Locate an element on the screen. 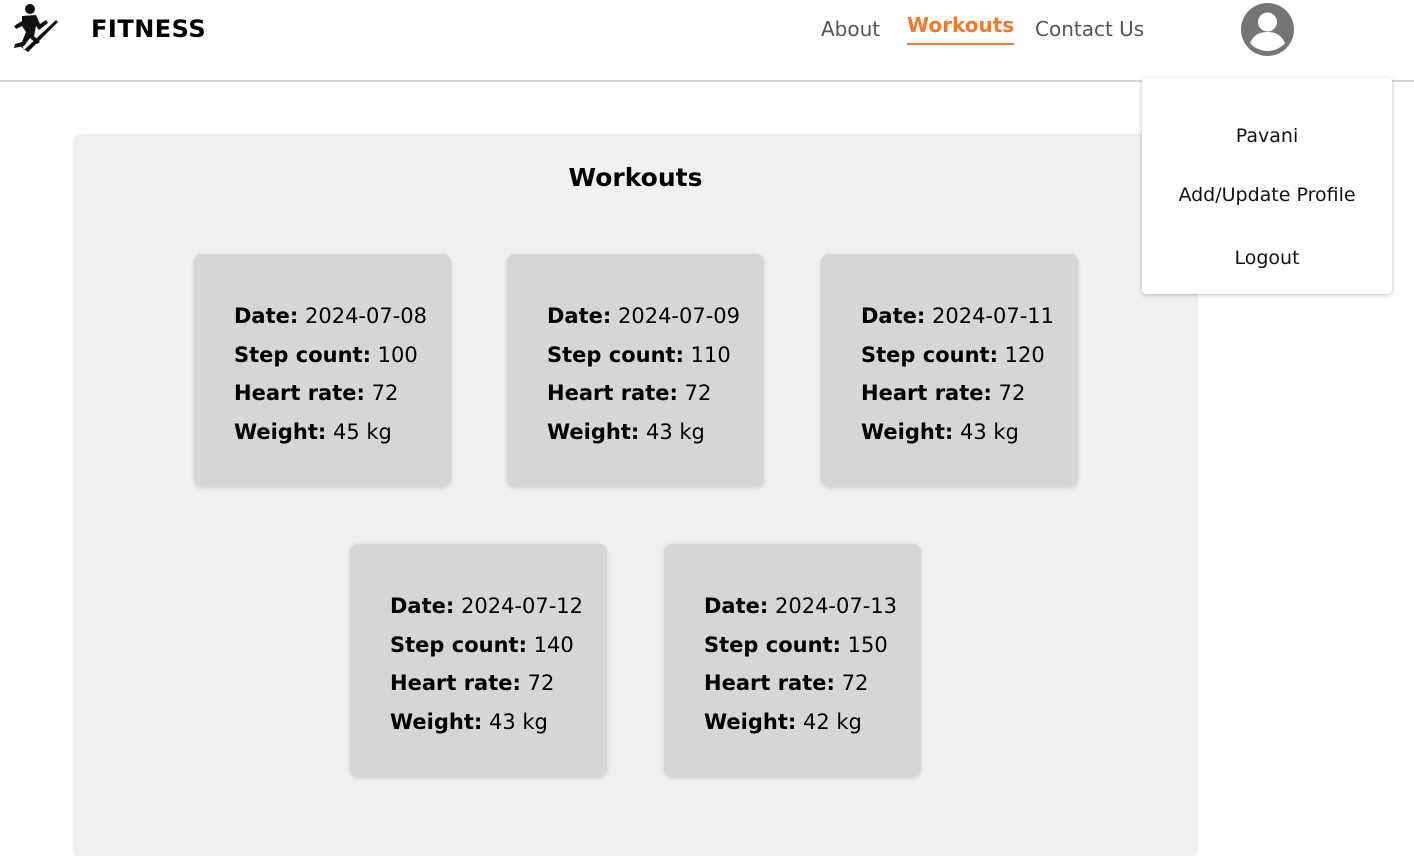 The height and width of the screenshot is (856, 1414). nav-workouts: Workouts is located at coordinates (961, 29).